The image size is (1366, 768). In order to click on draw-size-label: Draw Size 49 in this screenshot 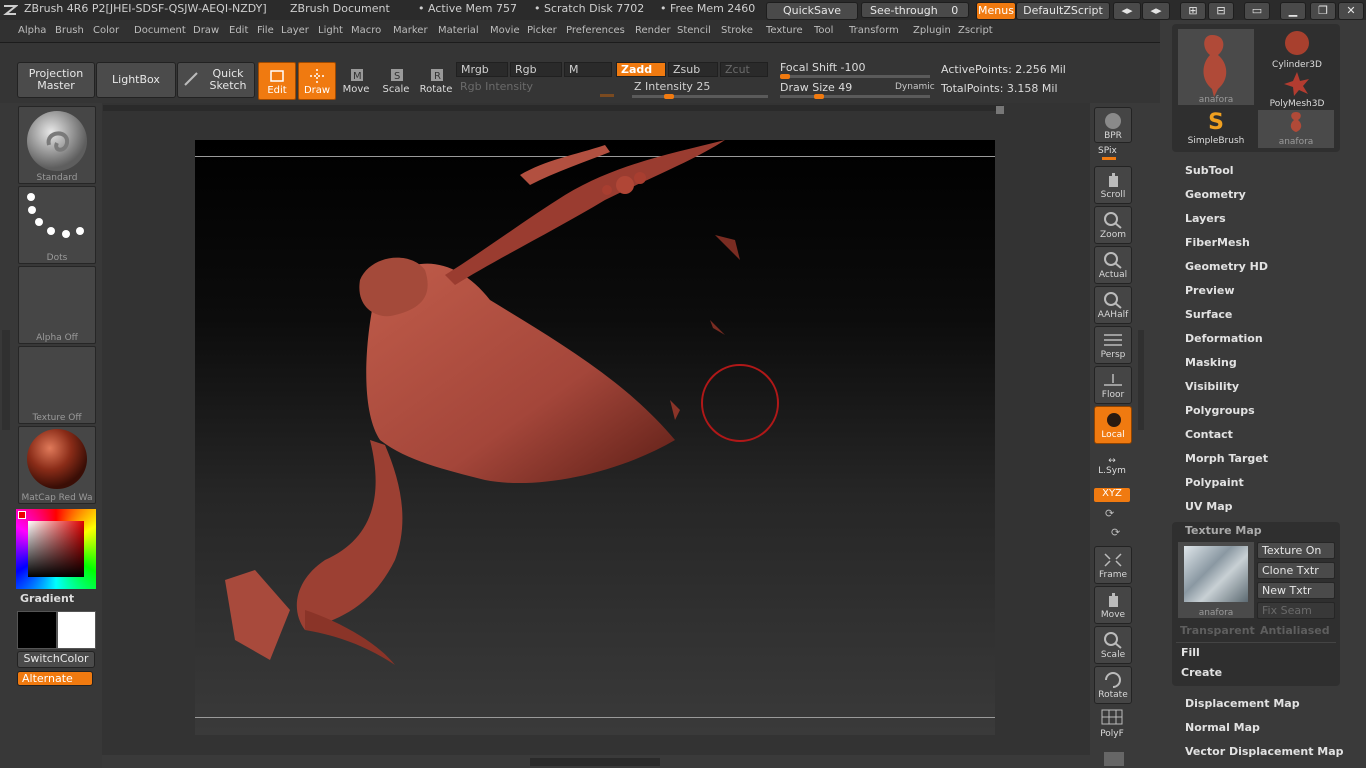, I will do `click(816, 87)`.